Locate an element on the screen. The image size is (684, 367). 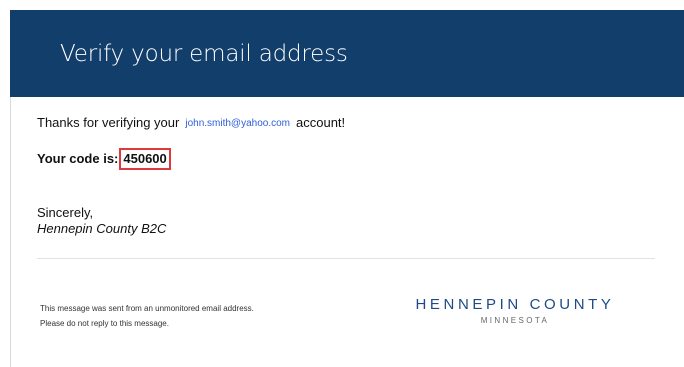
email-address-link: john.smith@yahoo.com is located at coordinates (237, 123).